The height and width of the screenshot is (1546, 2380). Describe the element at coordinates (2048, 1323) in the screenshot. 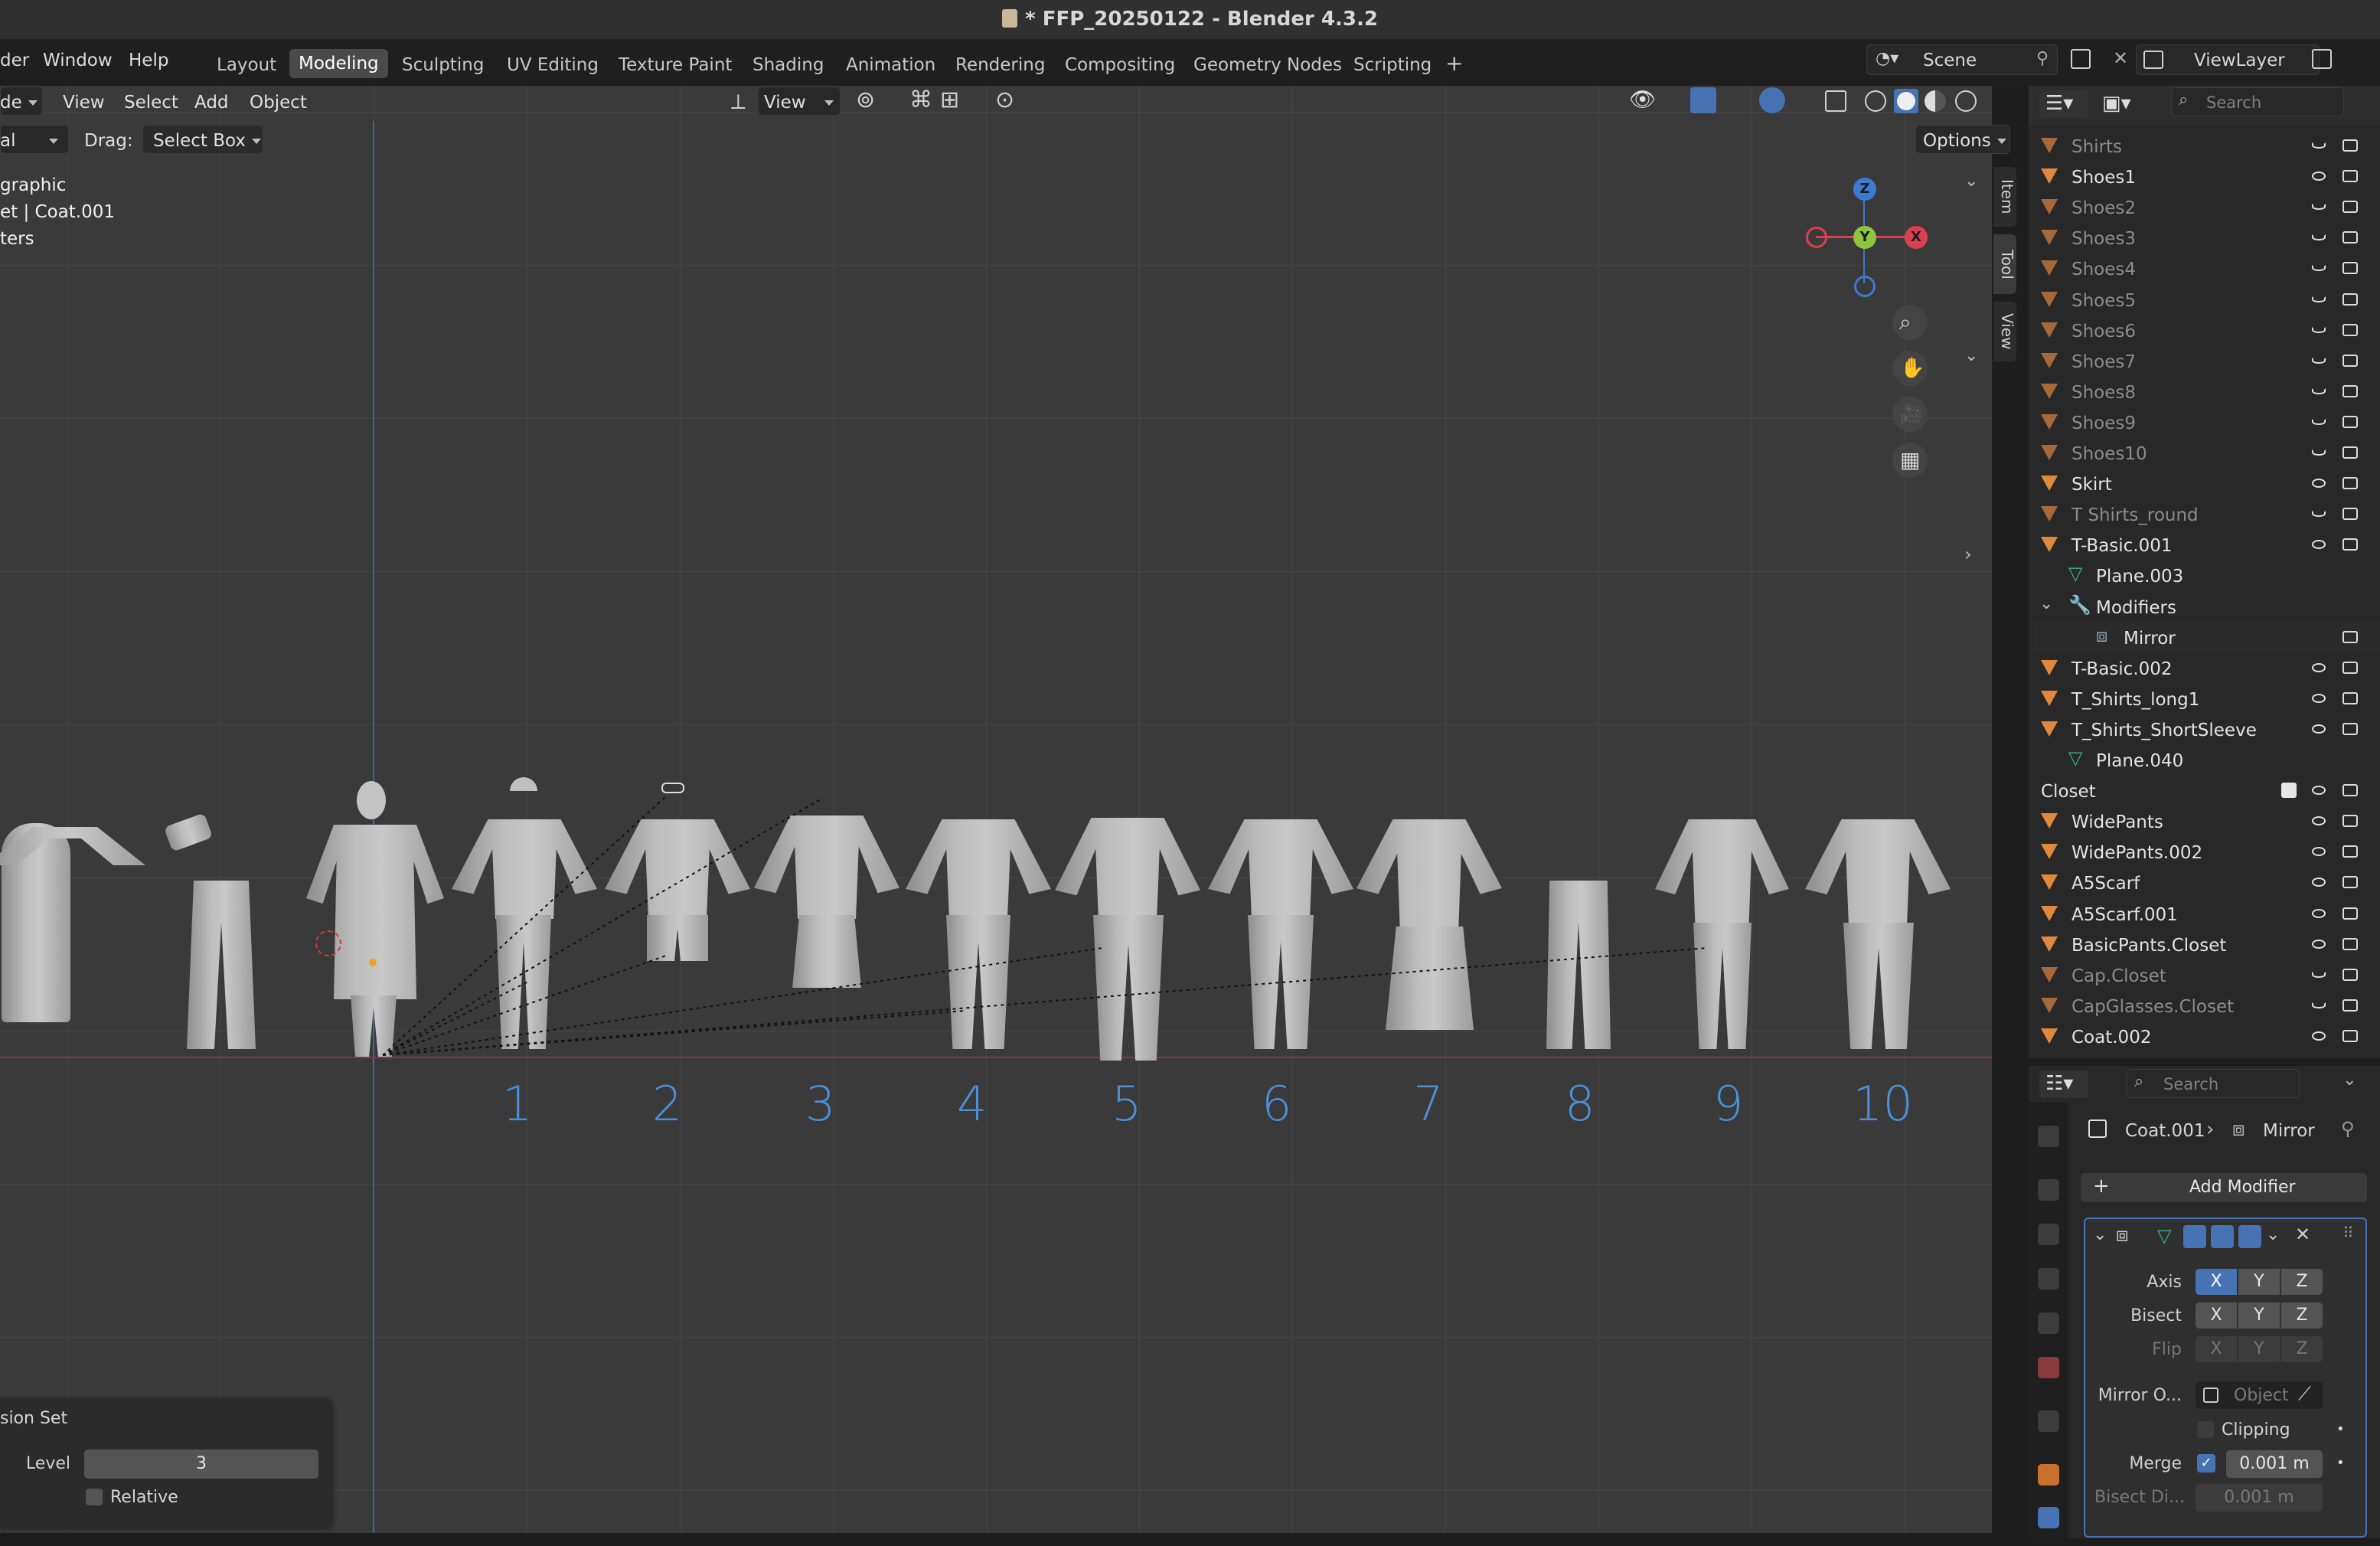

I see `scene-tab-icon` at that location.